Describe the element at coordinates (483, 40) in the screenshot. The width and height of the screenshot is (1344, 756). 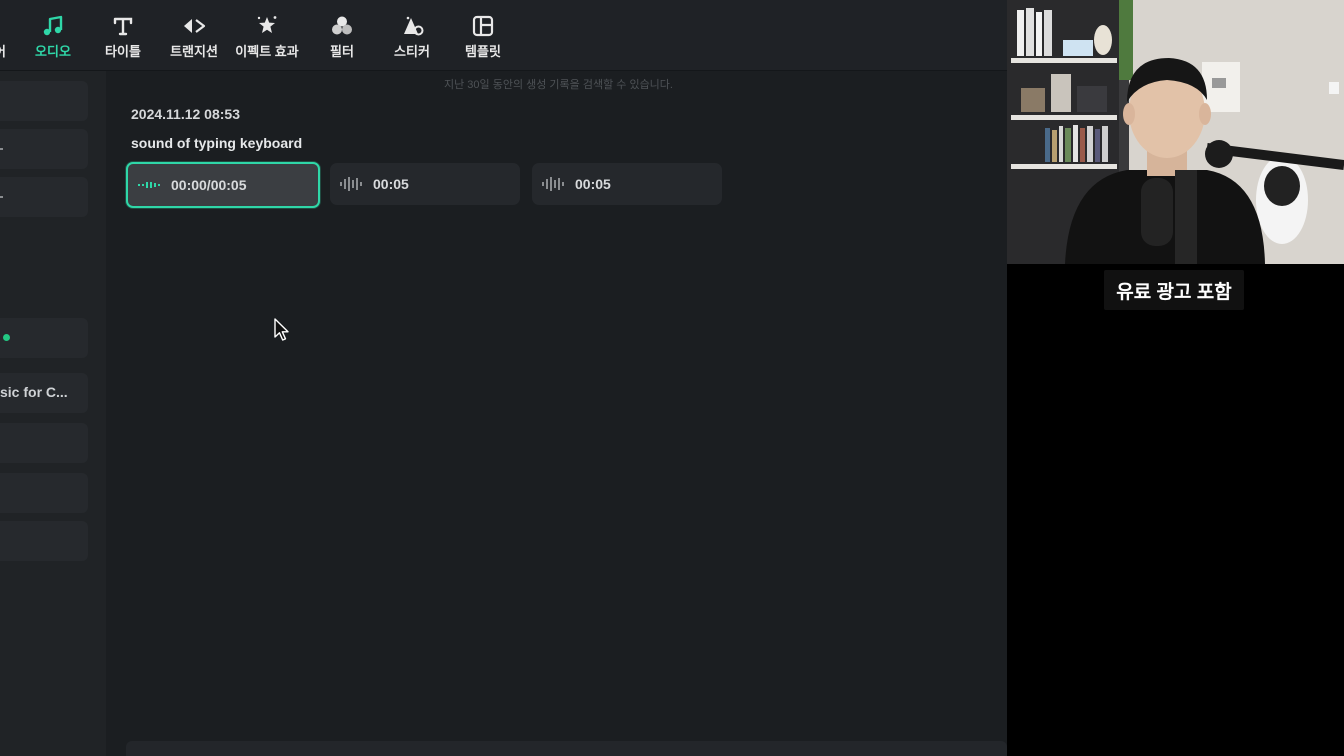
I see `tab-template: 템플릿` at that location.